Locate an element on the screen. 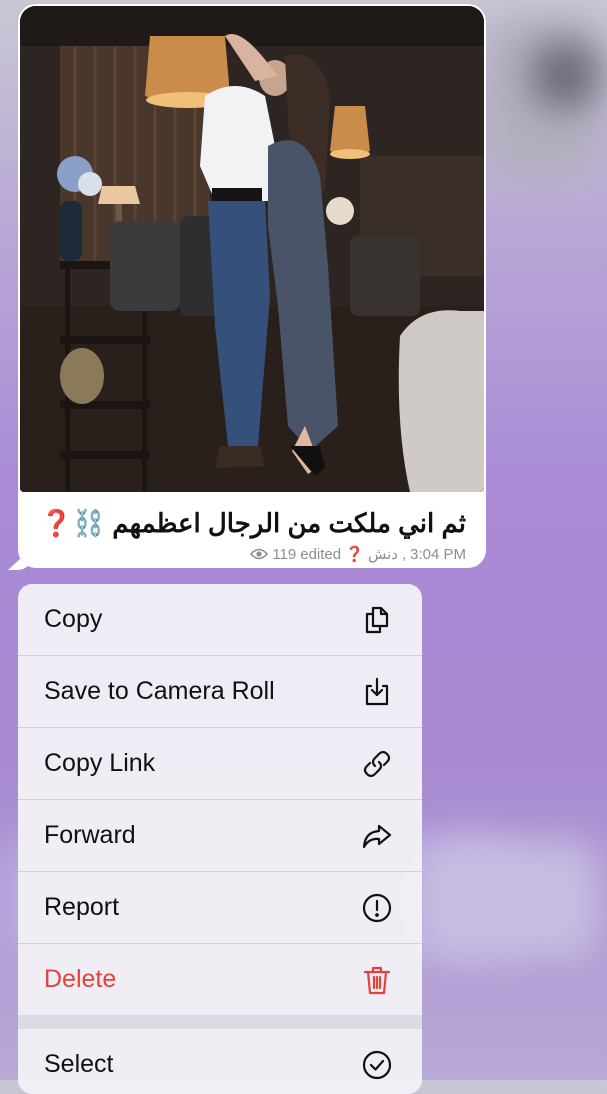  message-author: دنش ❓ is located at coordinates (371, 554).